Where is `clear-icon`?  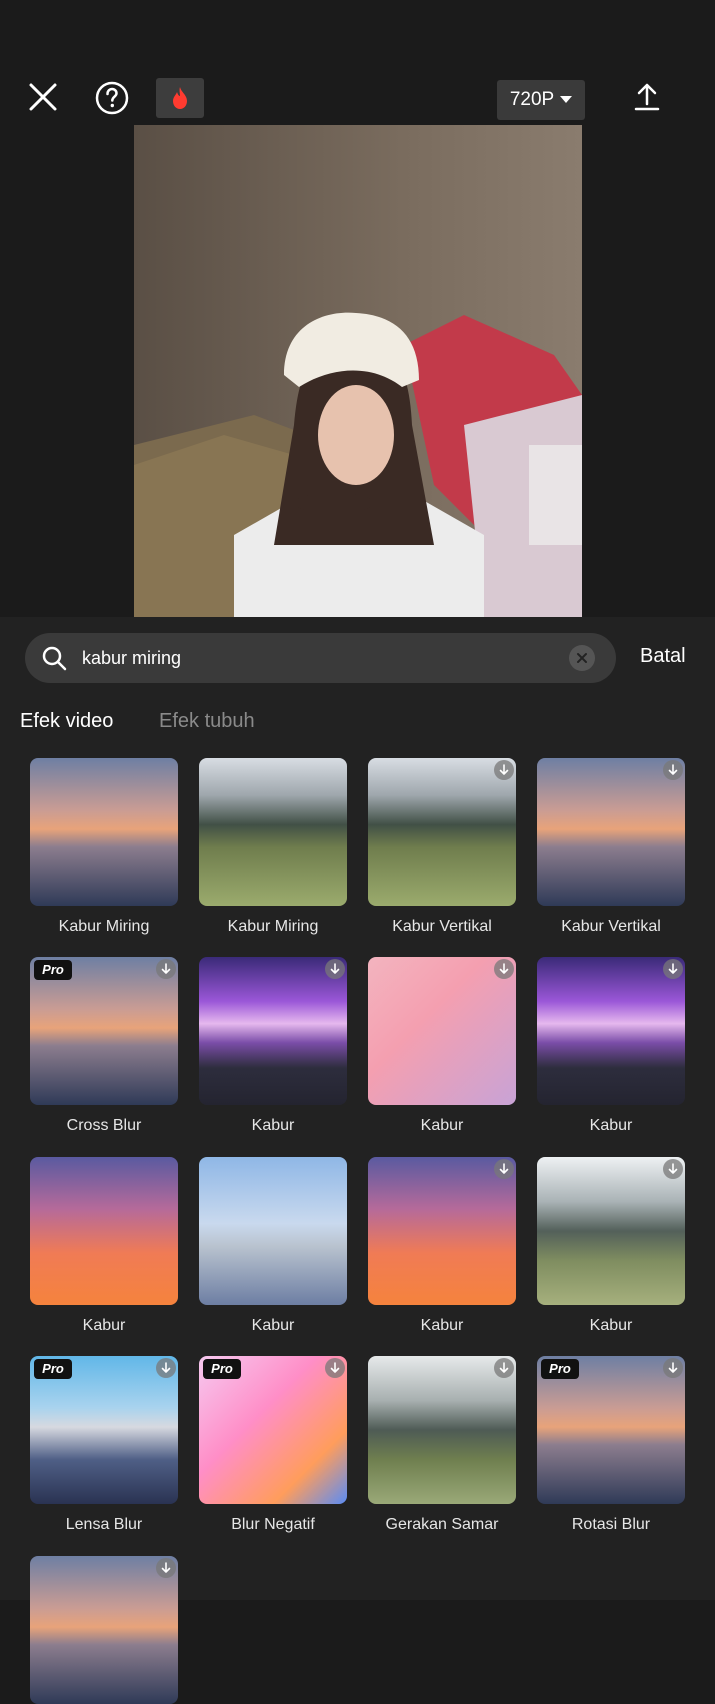
clear-icon is located at coordinates (582, 658).